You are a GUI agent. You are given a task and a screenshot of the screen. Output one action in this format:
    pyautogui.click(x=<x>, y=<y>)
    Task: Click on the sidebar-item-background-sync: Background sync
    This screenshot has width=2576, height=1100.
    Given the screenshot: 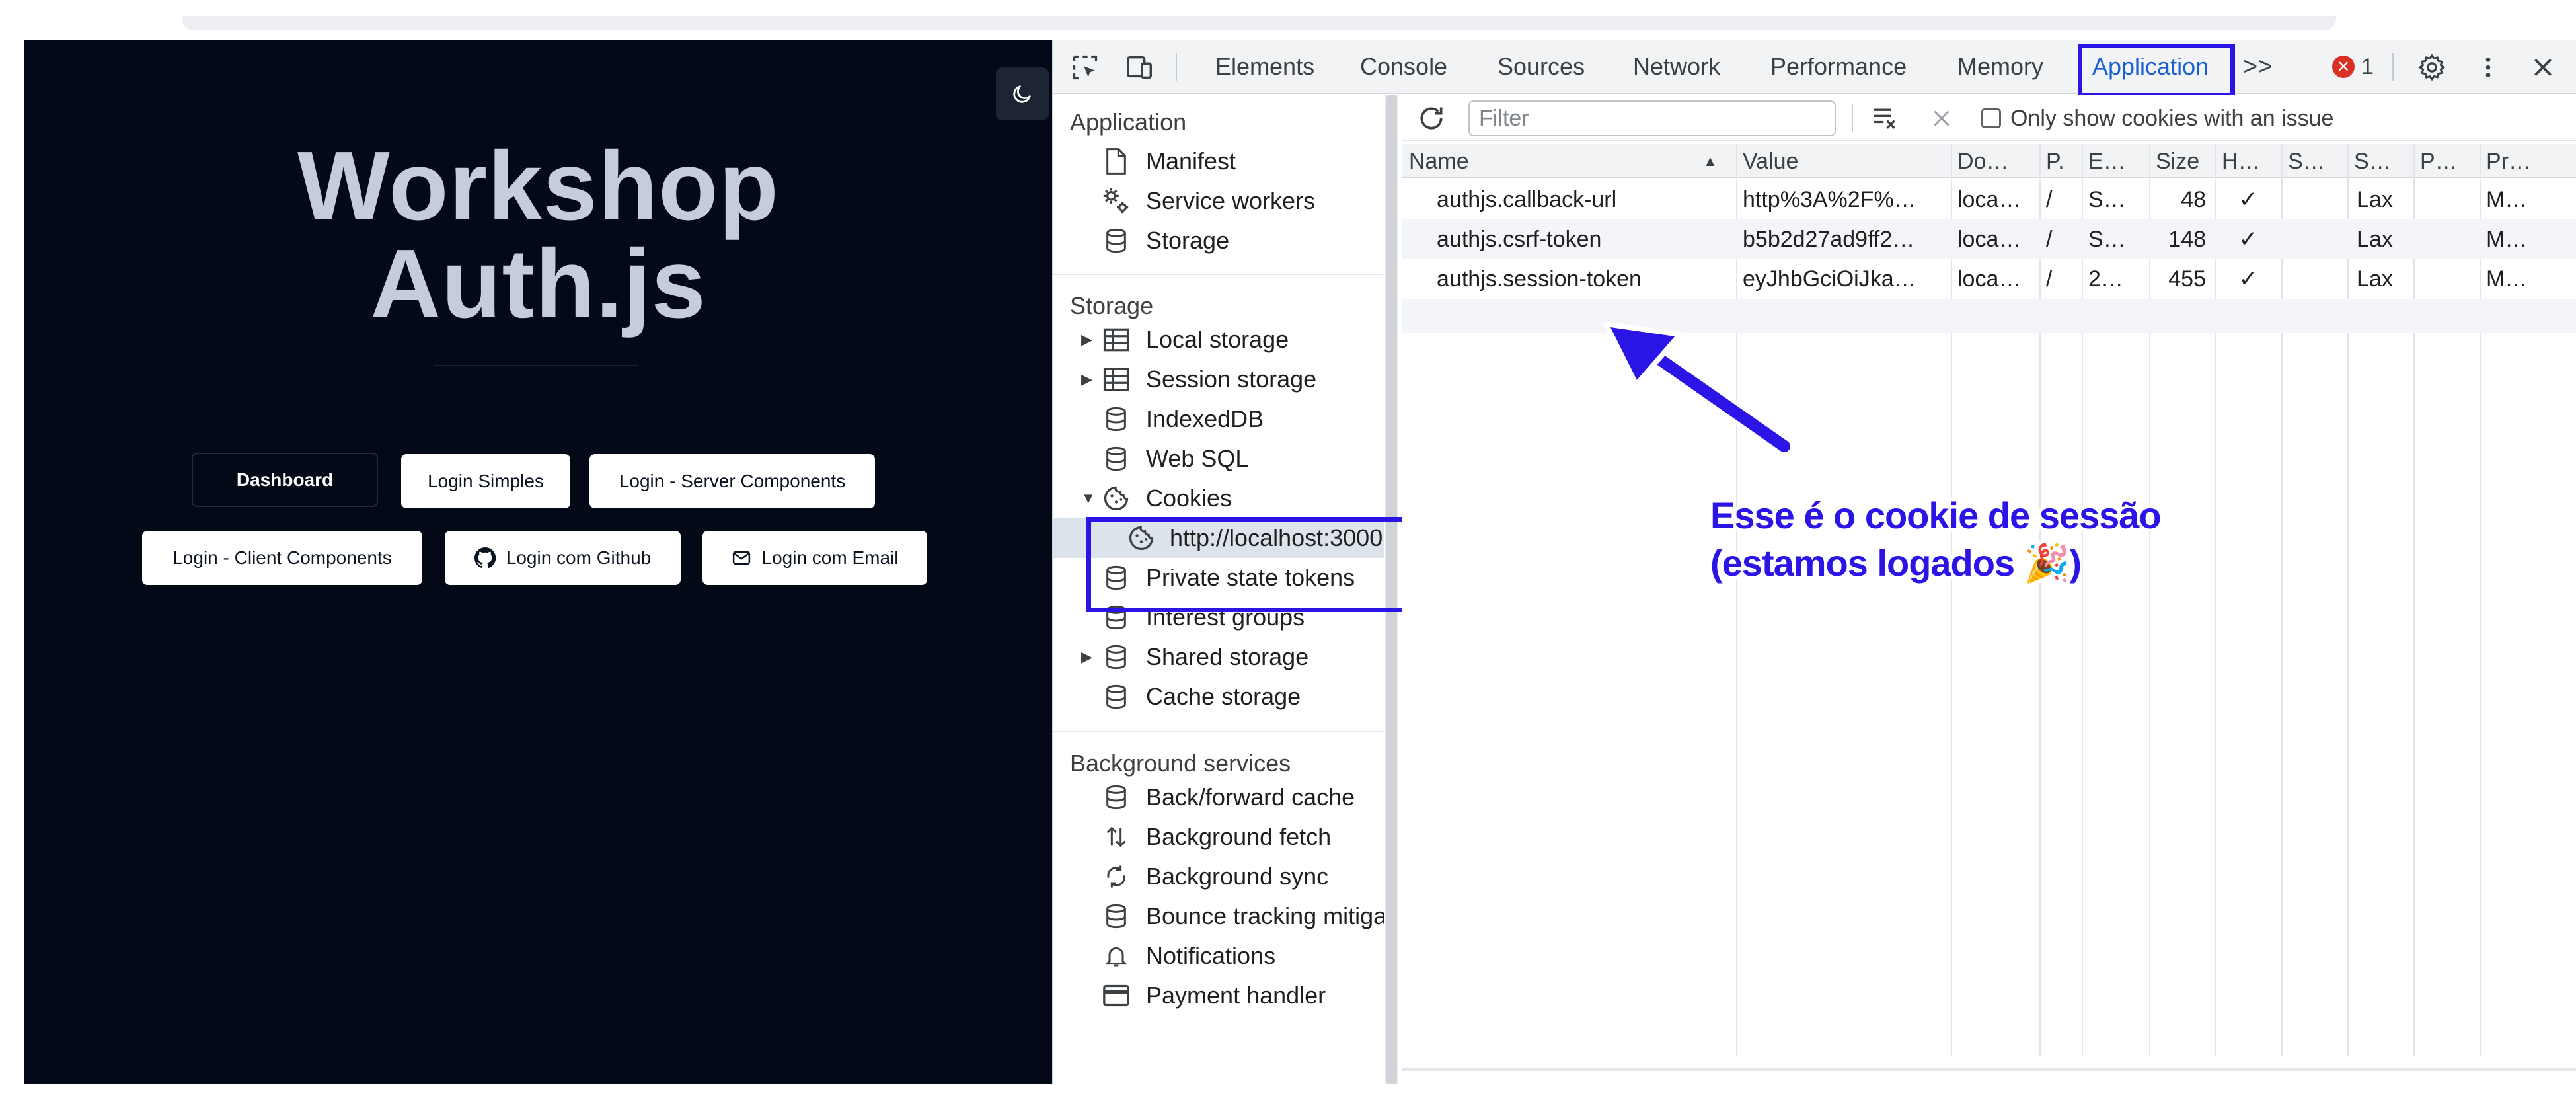 What is the action you would take?
    pyautogui.click(x=1218, y=876)
    